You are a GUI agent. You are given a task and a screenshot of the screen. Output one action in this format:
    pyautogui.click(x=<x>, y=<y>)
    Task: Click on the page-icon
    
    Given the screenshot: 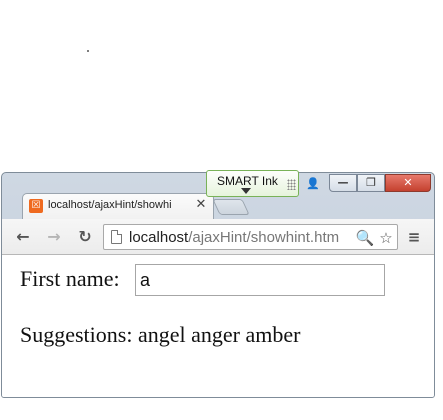 What is the action you would take?
    pyautogui.click(x=116, y=237)
    